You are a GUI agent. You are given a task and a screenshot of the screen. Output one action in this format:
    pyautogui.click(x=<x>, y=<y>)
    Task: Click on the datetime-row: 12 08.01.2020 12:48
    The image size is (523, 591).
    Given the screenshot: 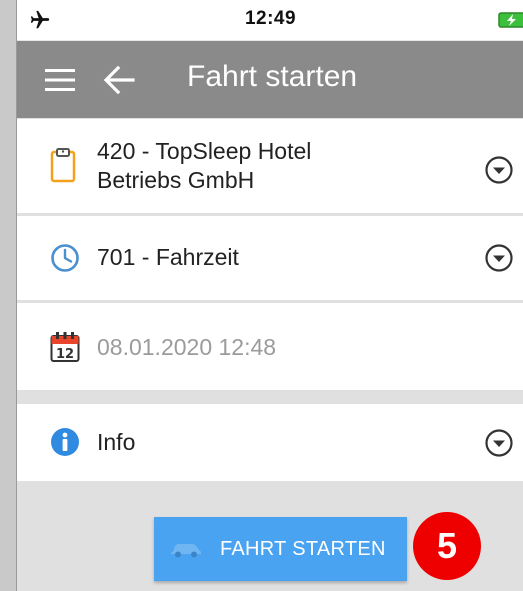 What is the action you would take?
    pyautogui.click(x=270, y=346)
    